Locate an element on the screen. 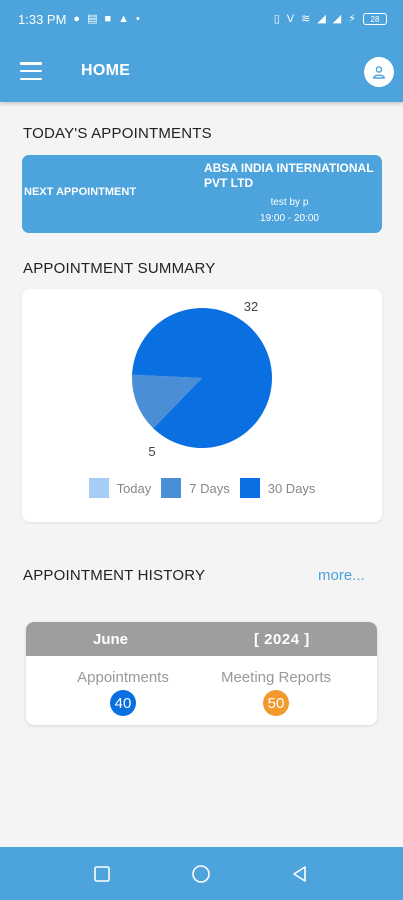 This screenshot has height=900, width=403. appointments-stat: Appointments 40 is located at coordinates (123, 692).